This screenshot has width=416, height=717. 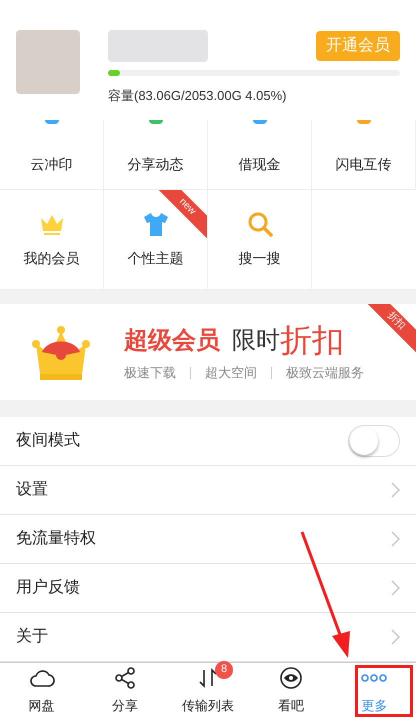 What do you see at coordinates (208, 491) in the screenshot?
I see `settings-row: 设置` at bounding box center [208, 491].